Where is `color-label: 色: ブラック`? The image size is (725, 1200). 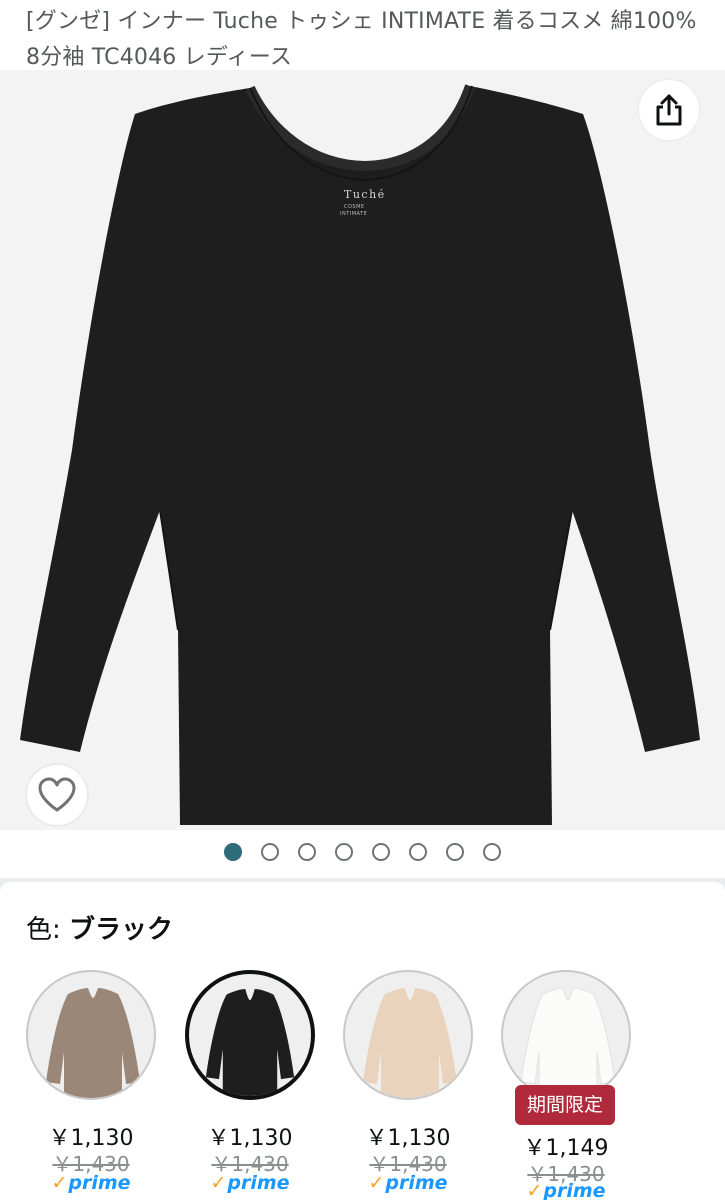
color-label: 色: ブラック is located at coordinates (99, 930).